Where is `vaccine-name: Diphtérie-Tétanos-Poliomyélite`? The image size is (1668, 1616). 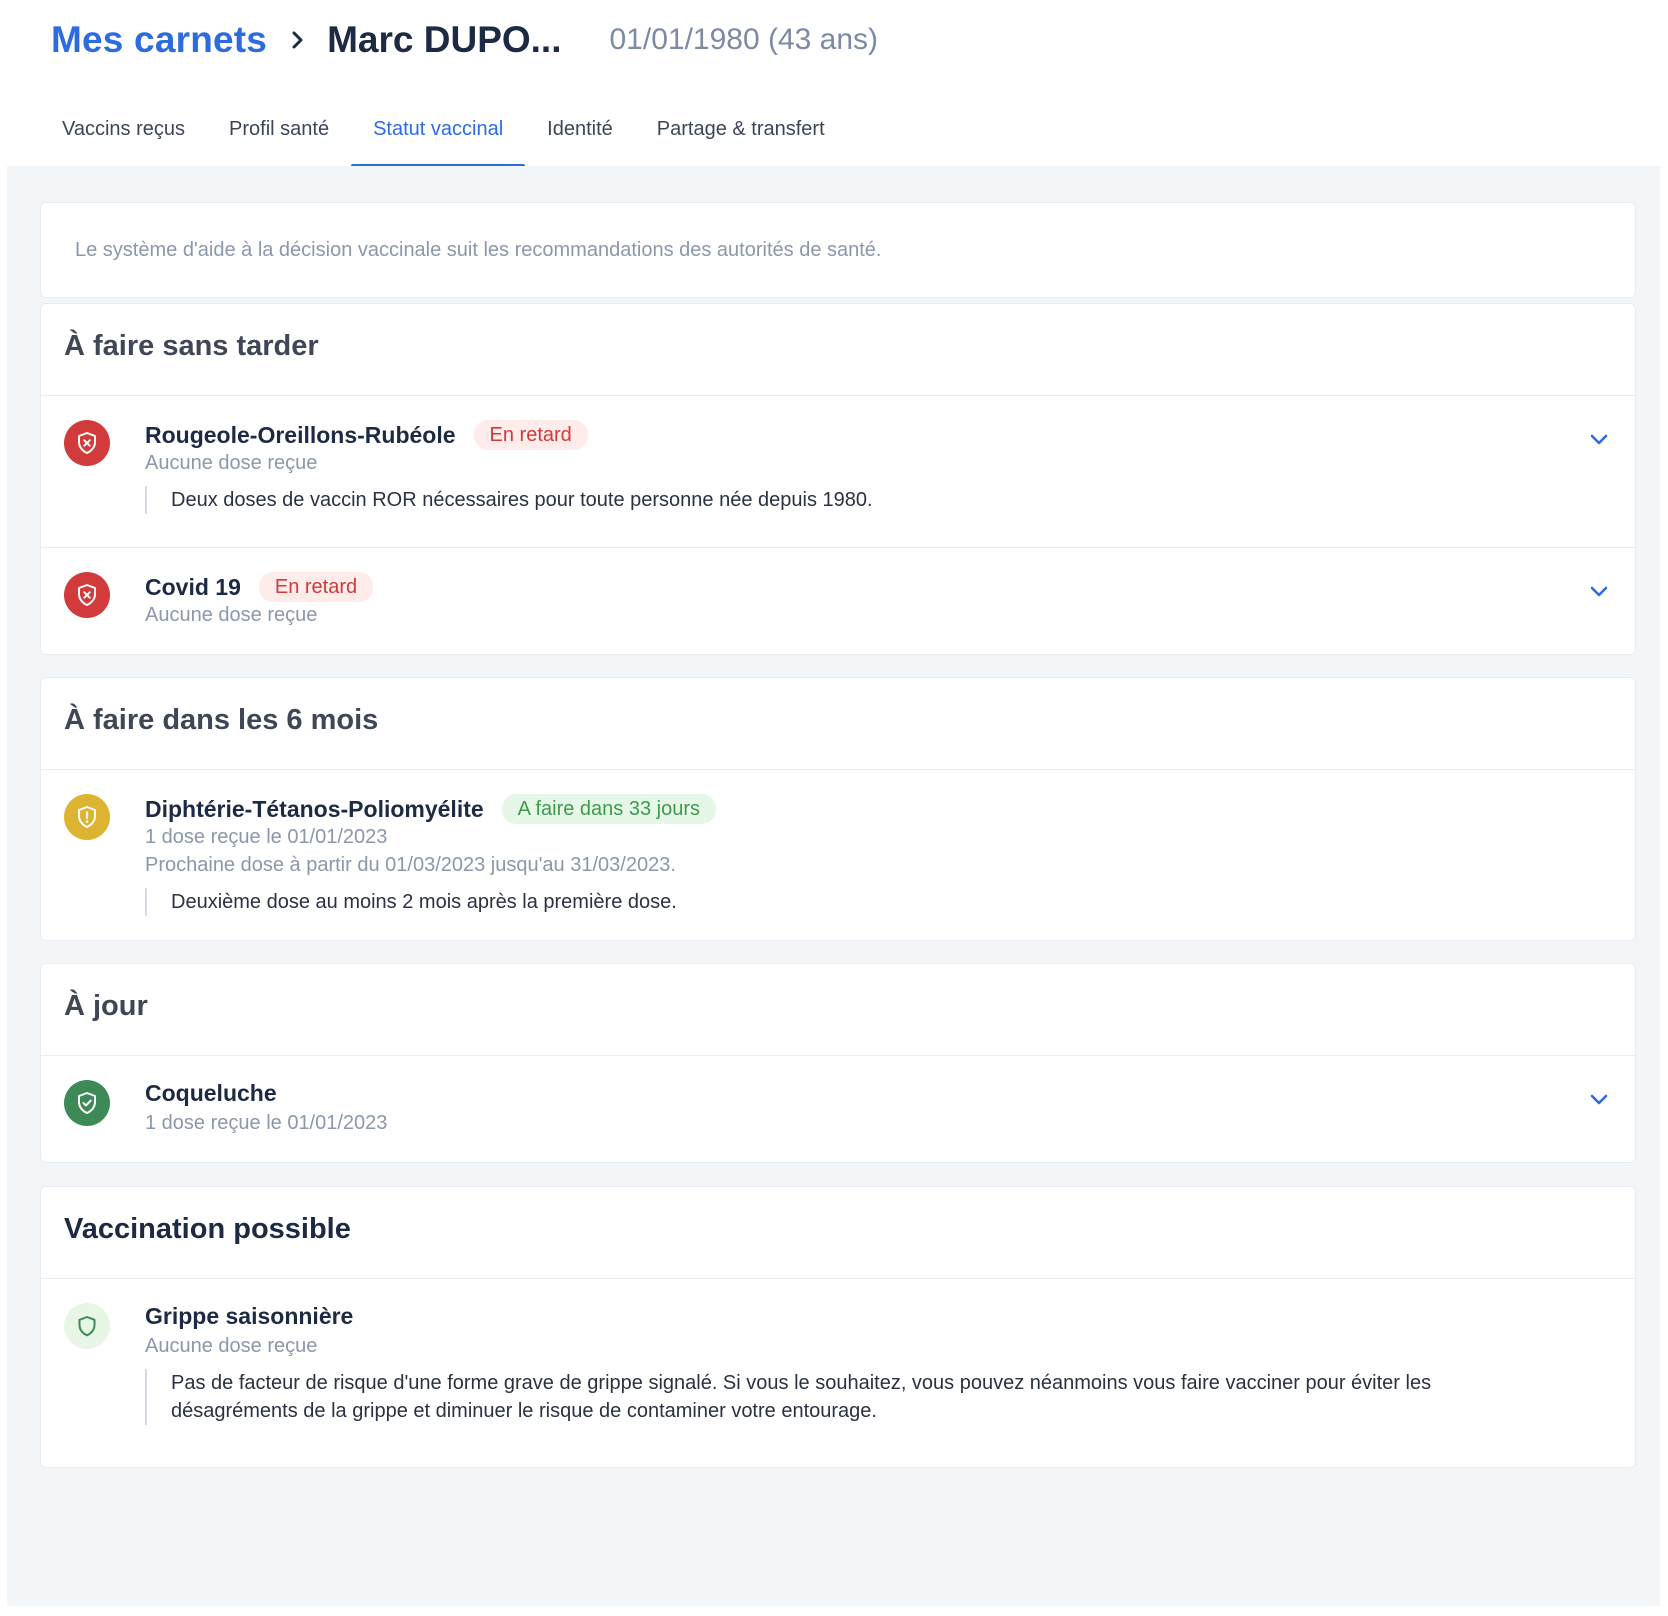
vaccine-name: Diphtérie-Tétanos-Poliomyélite is located at coordinates (314, 808).